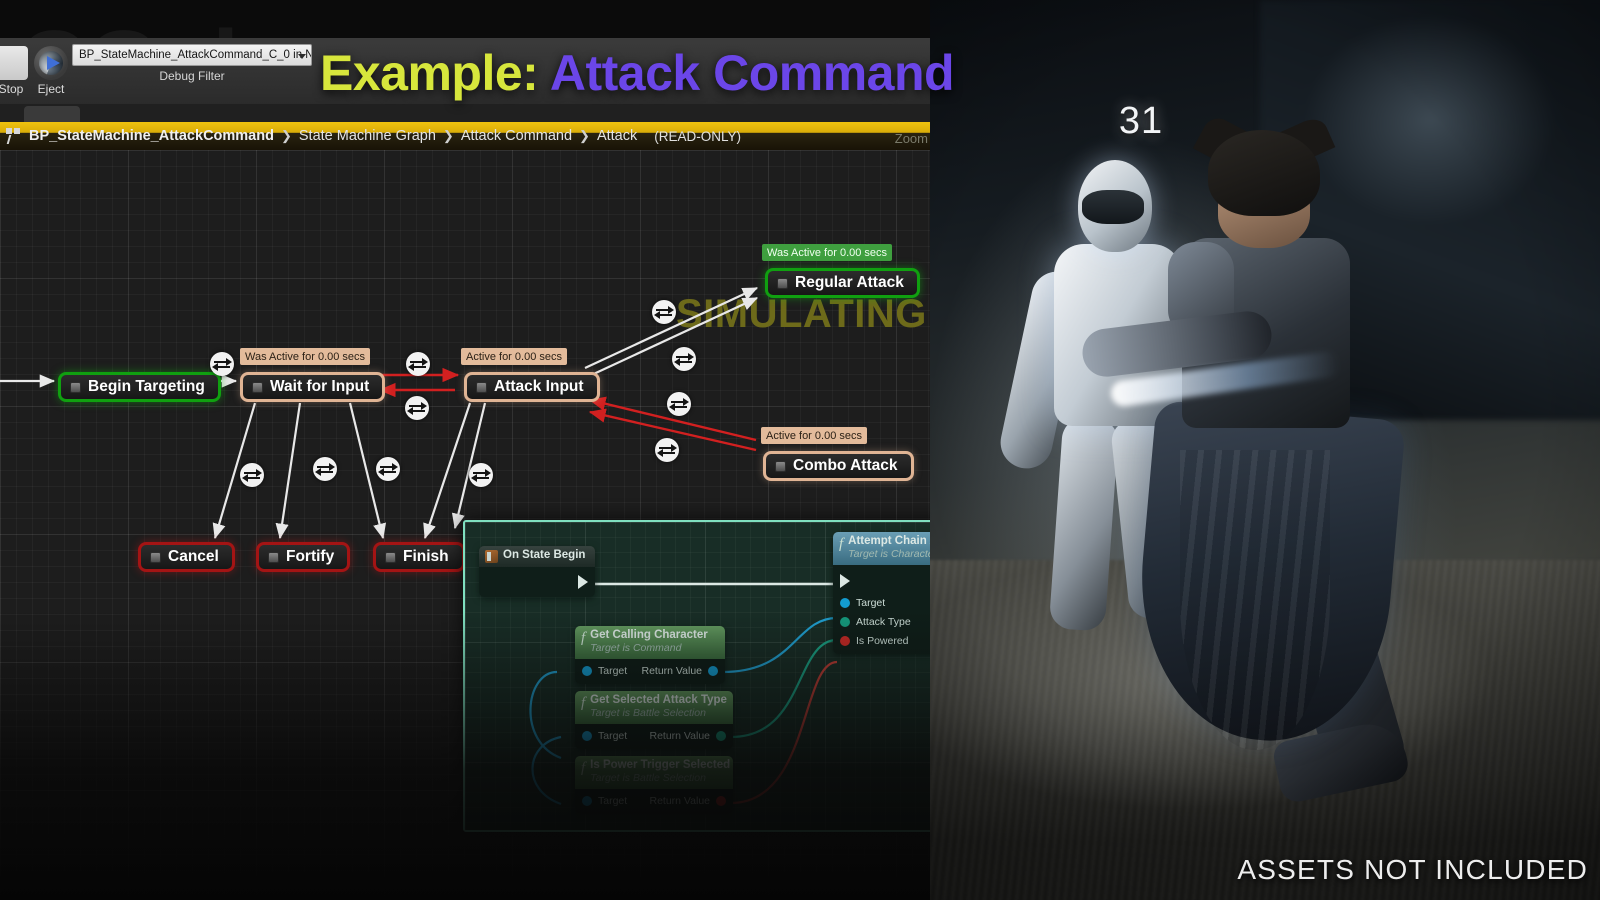  I want to click on bp-node-title: Get Calling Character, so click(649, 635).